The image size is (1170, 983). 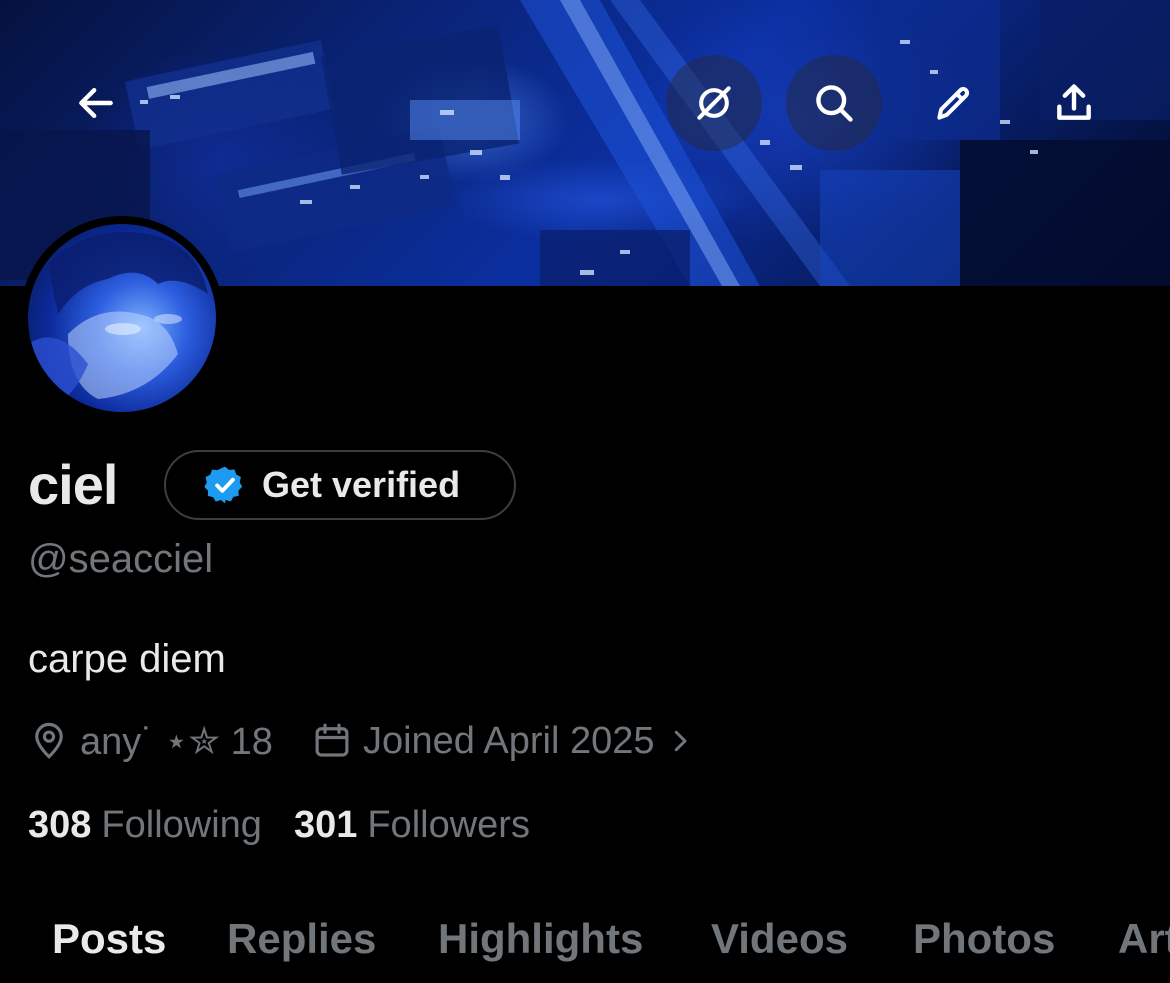 I want to click on followers-label: Followers, so click(x=448, y=825).